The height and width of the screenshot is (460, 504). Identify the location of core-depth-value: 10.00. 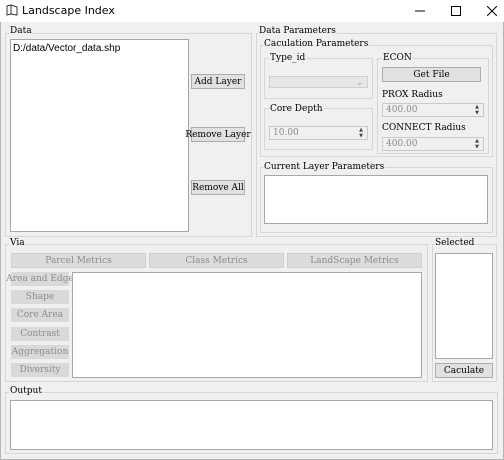
(286, 133).